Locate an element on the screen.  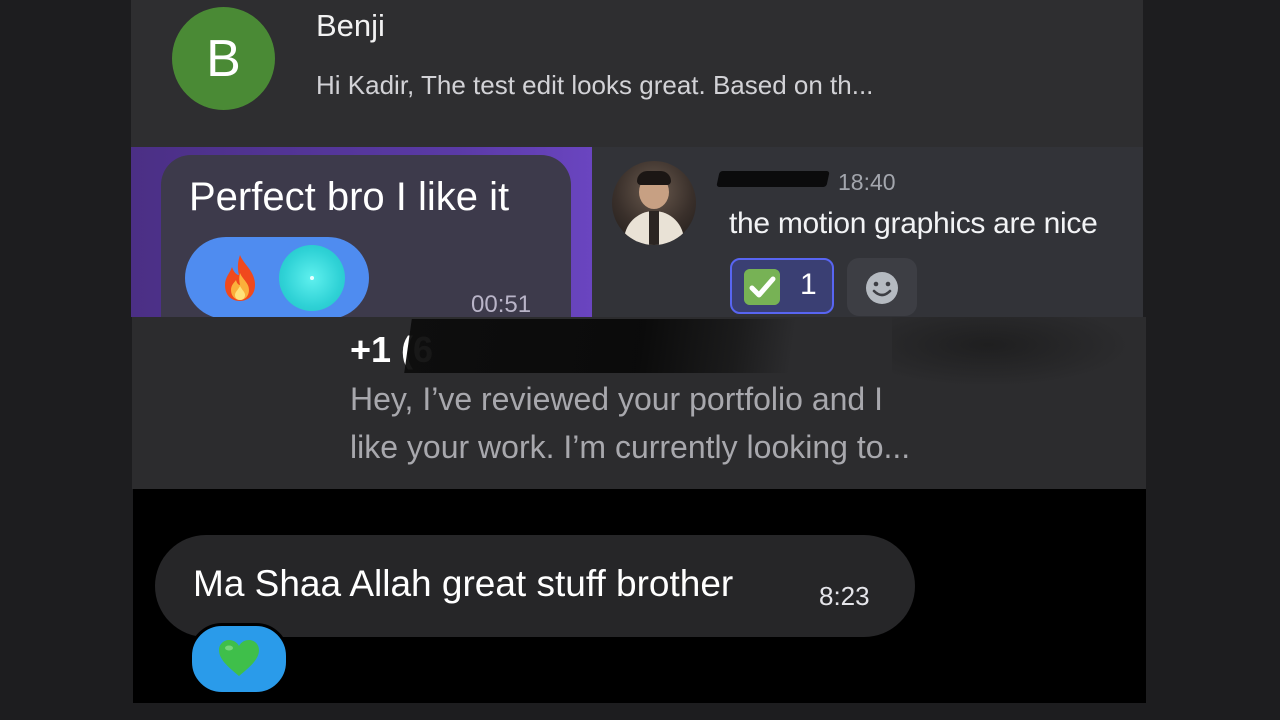
check-mark-icon is located at coordinates (762, 287).